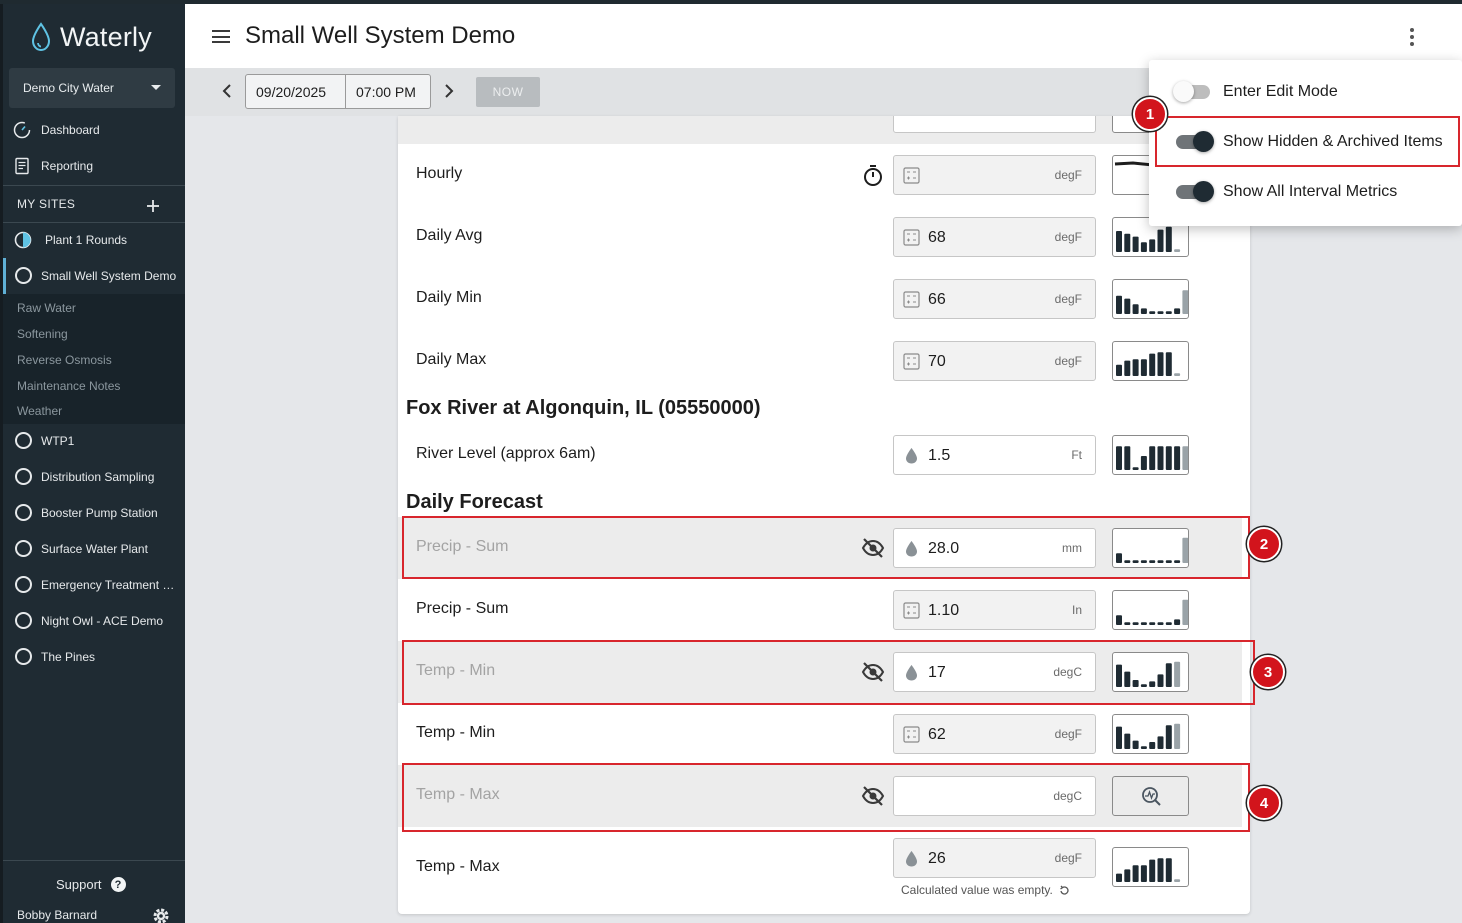 This screenshot has height=923, width=1462. What do you see at coordinates (221, 36) in the screenshot?
I see `hamburger-menu-icon` at bounding box center [221, 36].